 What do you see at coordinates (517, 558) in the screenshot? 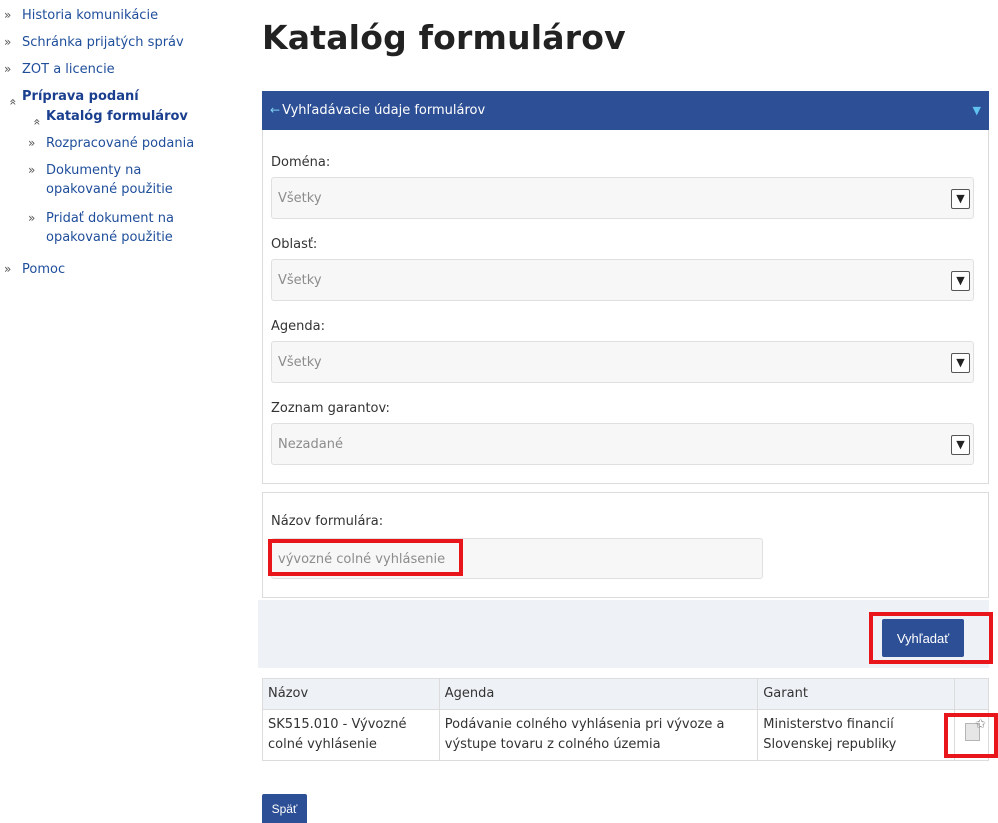
I see `form-name-input: vývozné colné vyhlásenie` at bounding box center [517, 558].